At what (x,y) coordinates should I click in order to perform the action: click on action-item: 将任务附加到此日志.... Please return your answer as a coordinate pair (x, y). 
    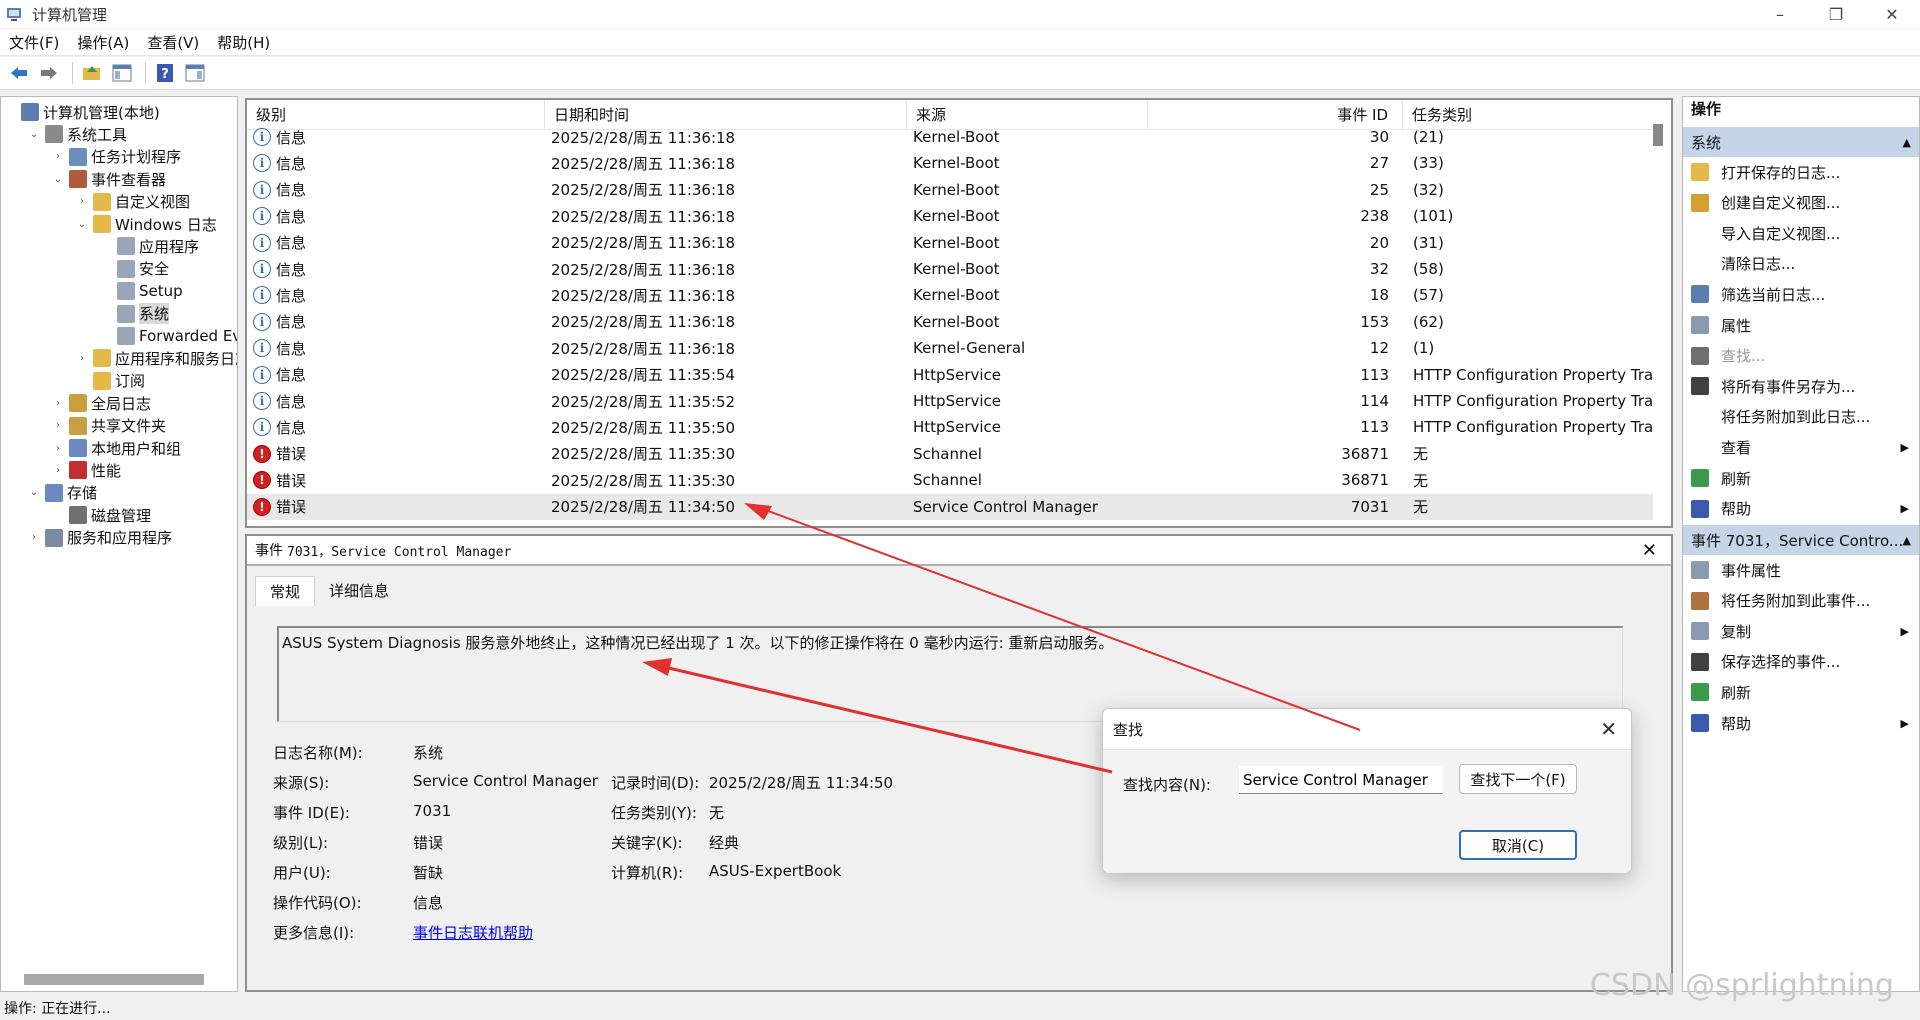
    Looking at the image, I should click on (1801, 417).